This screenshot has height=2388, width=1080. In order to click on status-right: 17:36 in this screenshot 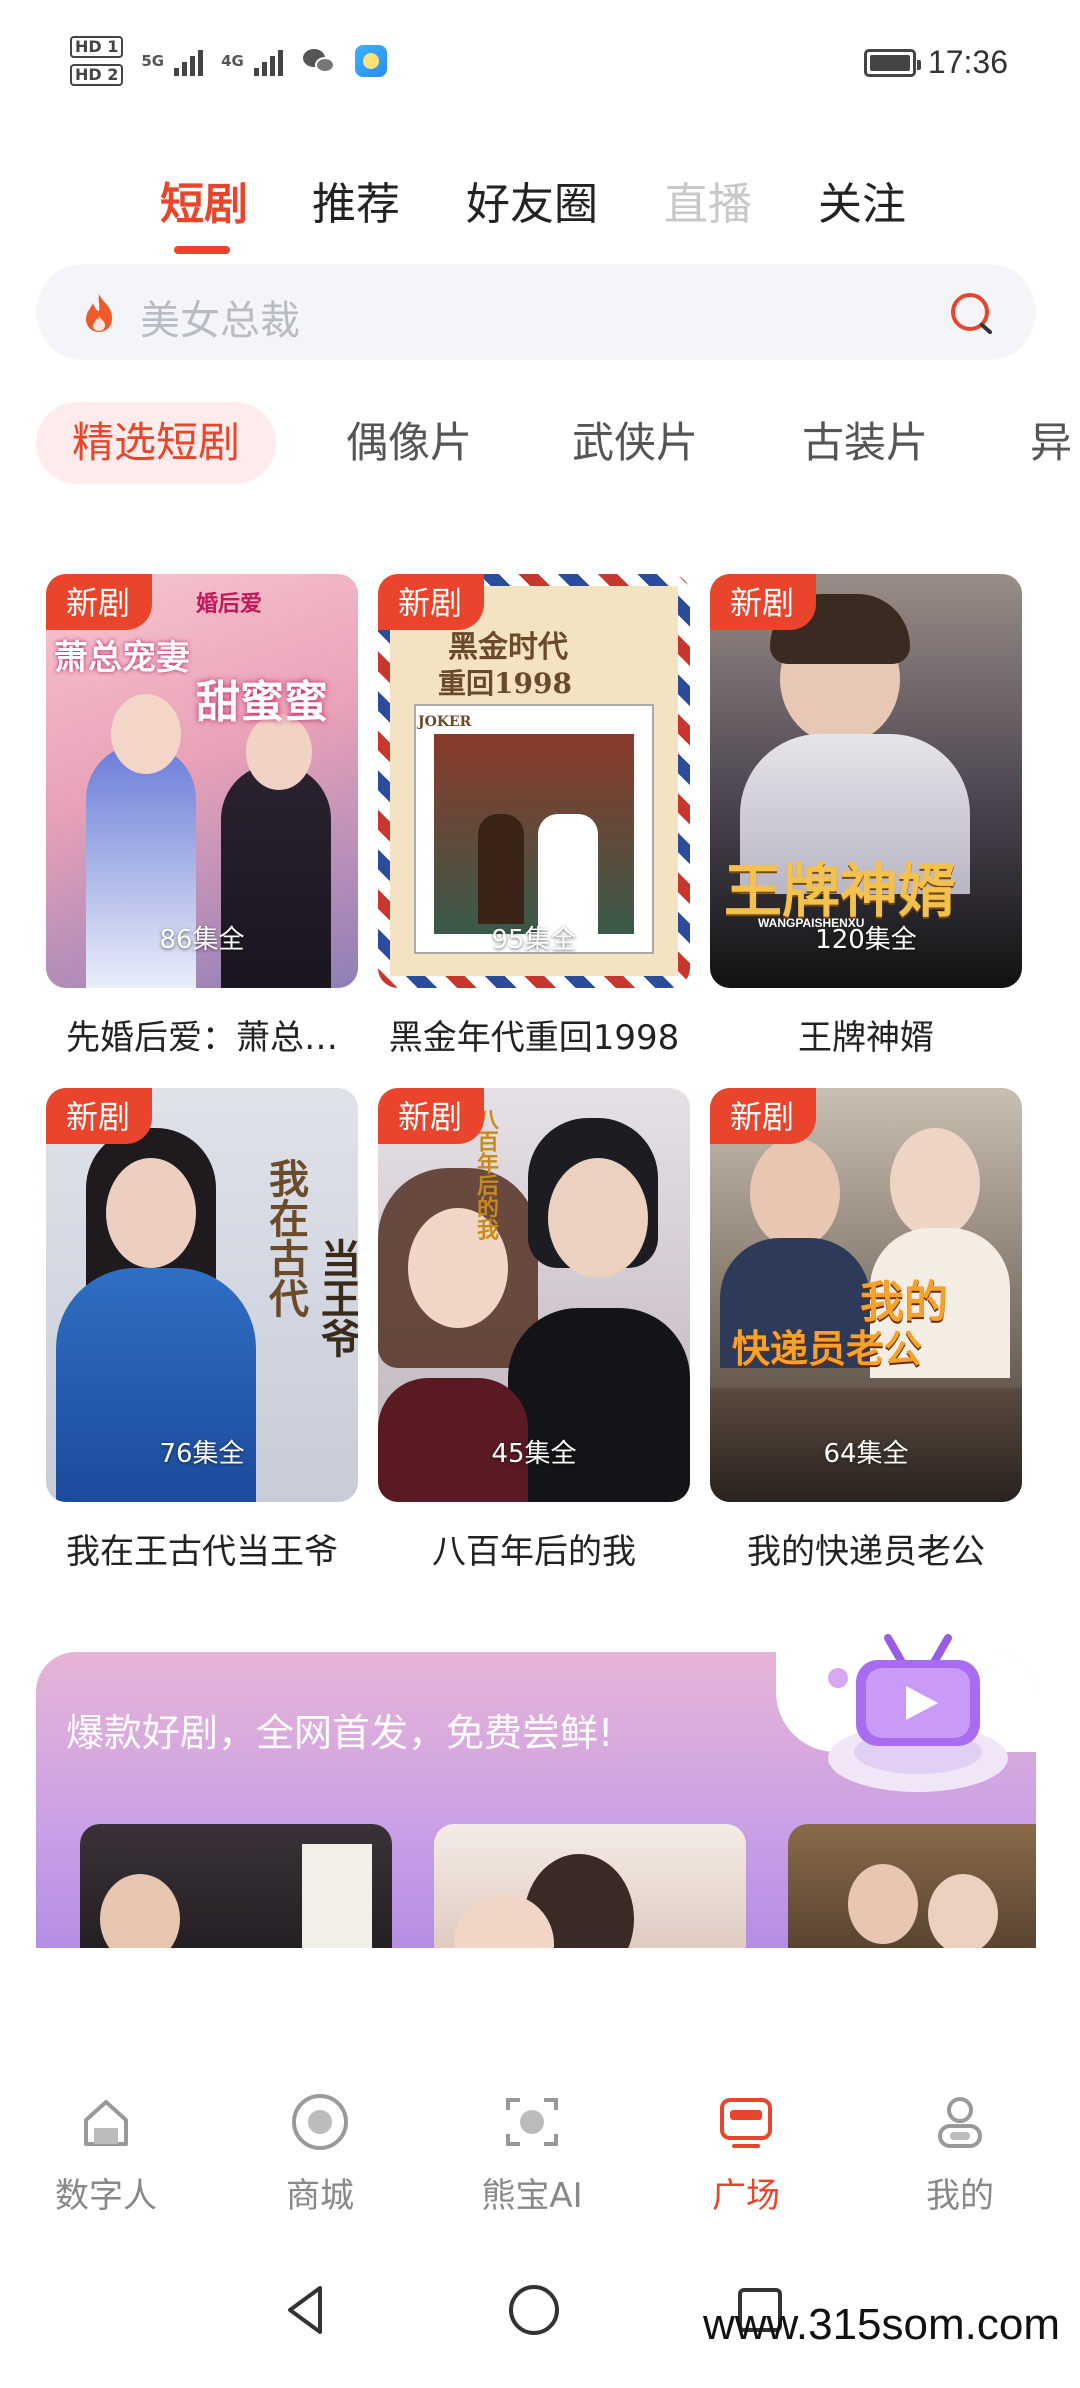, I will do `click(935, 62)`.